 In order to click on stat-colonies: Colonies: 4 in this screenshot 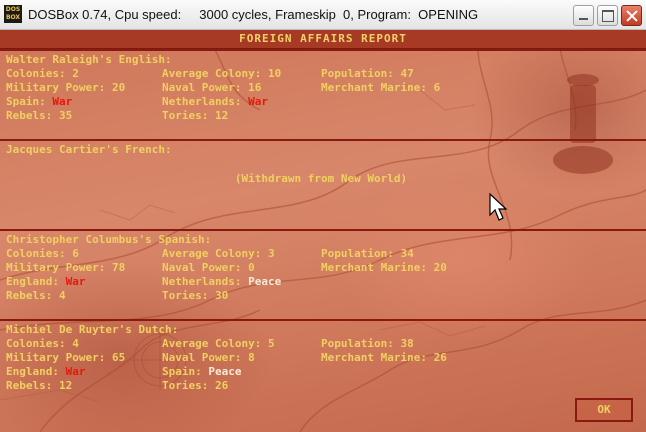, I will do `click(42, 343)`.